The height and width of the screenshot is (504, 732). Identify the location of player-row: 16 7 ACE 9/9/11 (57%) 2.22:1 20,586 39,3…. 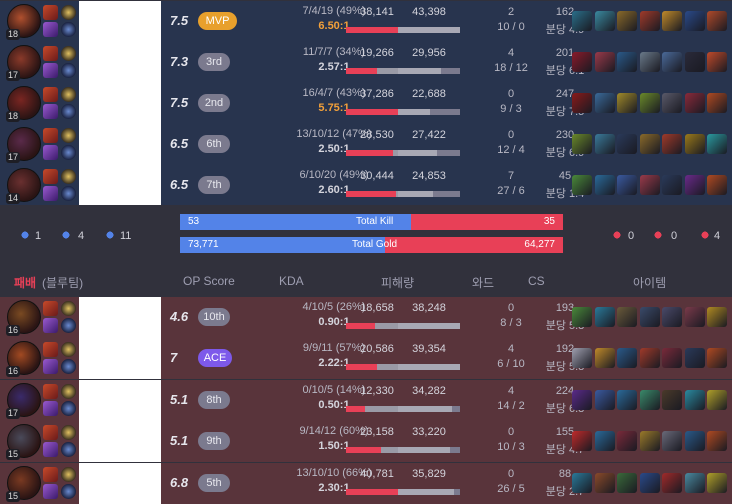
(366, 359).